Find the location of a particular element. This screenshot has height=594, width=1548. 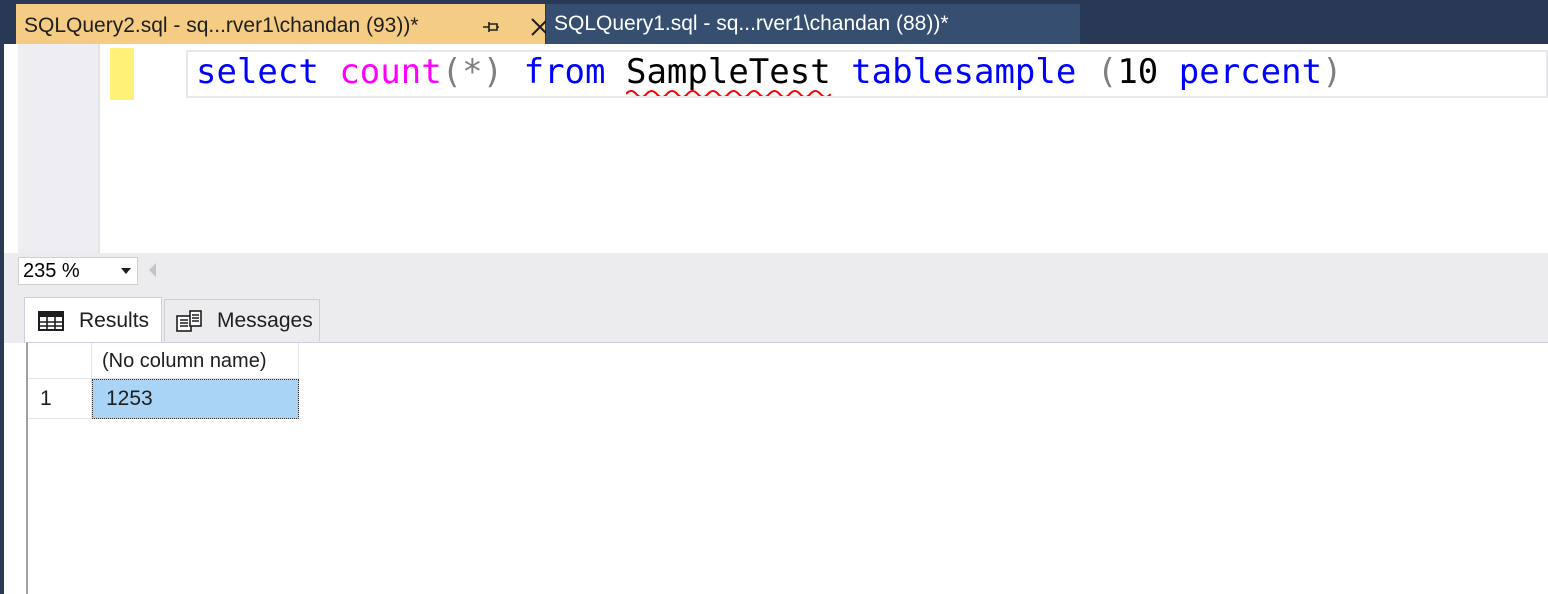

paren-close: ) is located at coordinates (493, 72).